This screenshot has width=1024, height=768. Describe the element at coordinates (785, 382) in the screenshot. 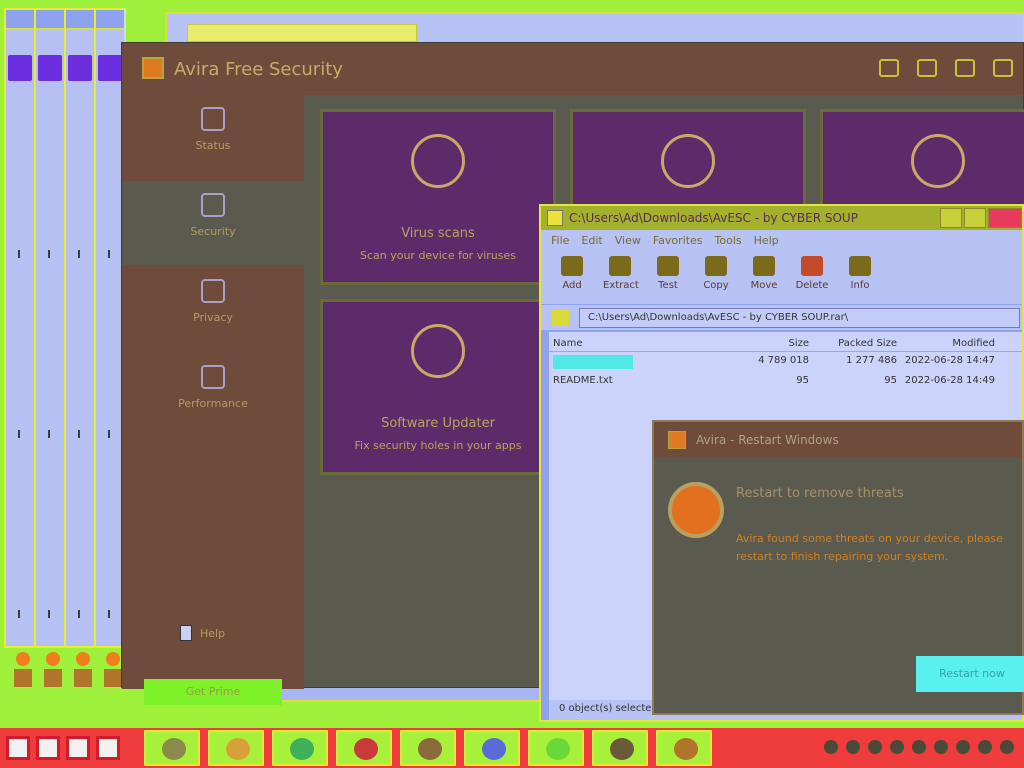

I see `table-row: README.txt 95 95 2022-06-28 14:49` at that location.